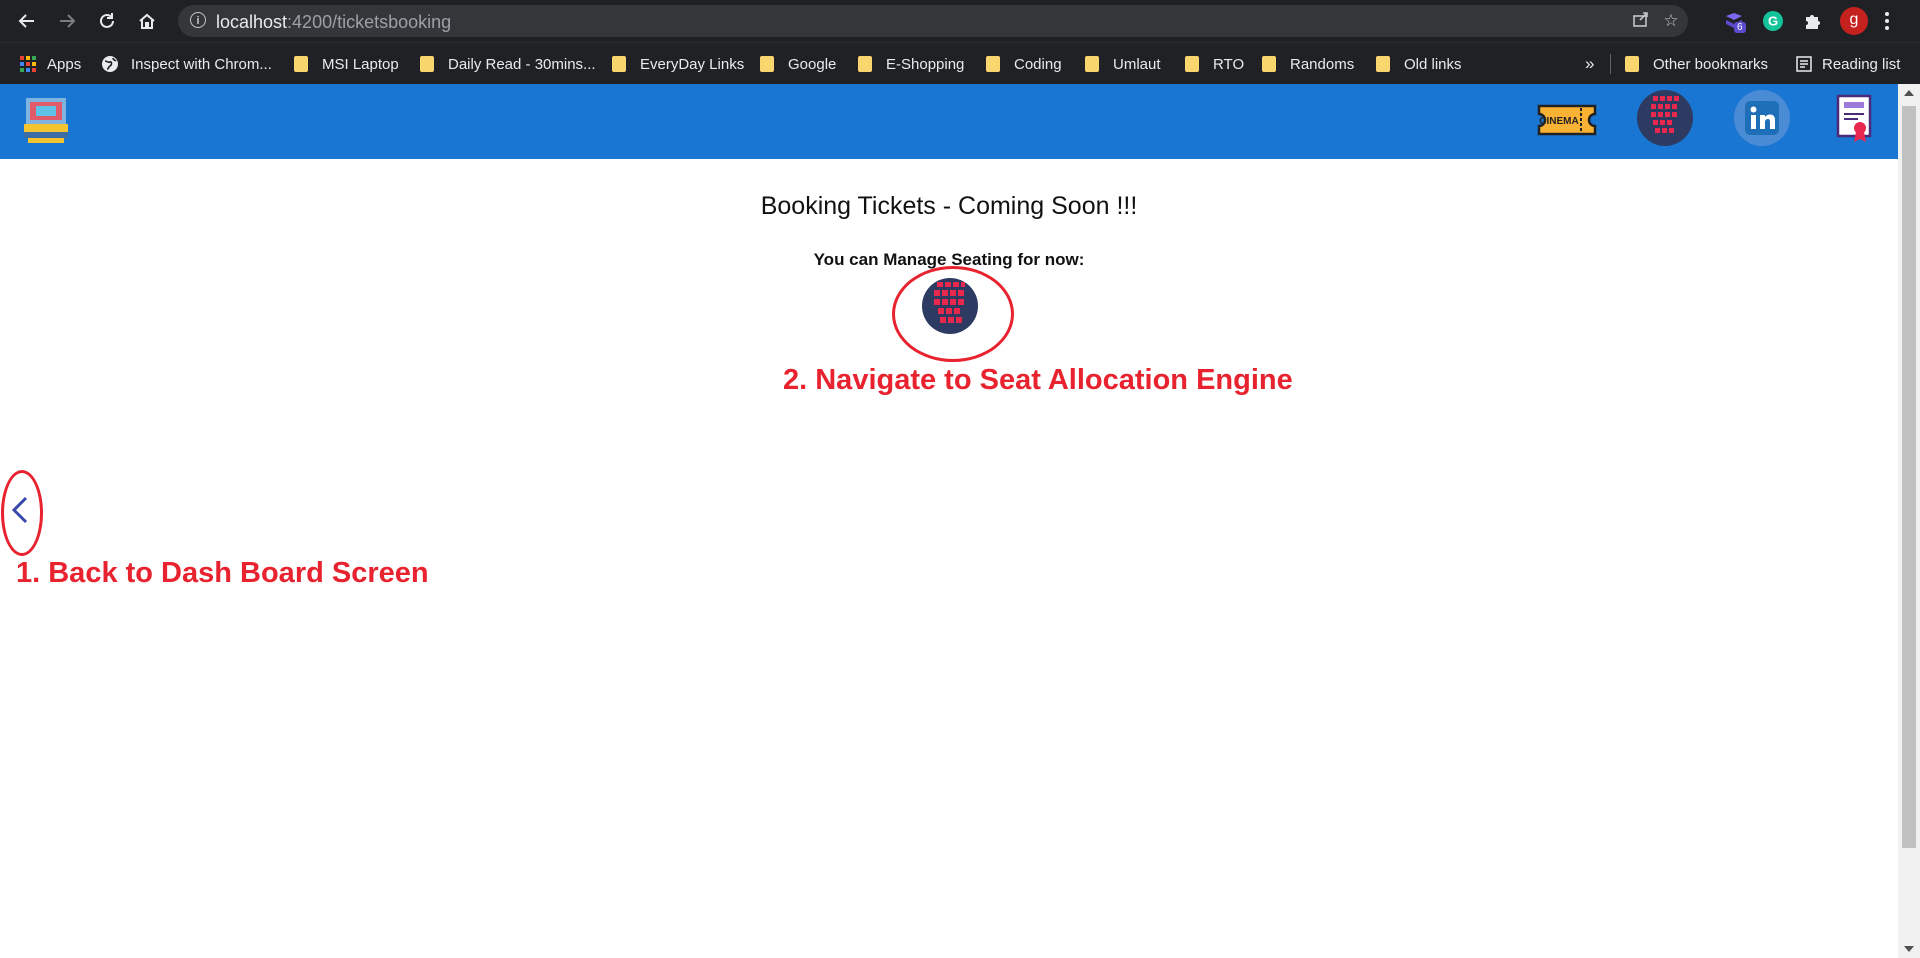 This screenshot has width=1920, height=958. I want to click on bookmark-rto: RTO, so click(1214, 64).